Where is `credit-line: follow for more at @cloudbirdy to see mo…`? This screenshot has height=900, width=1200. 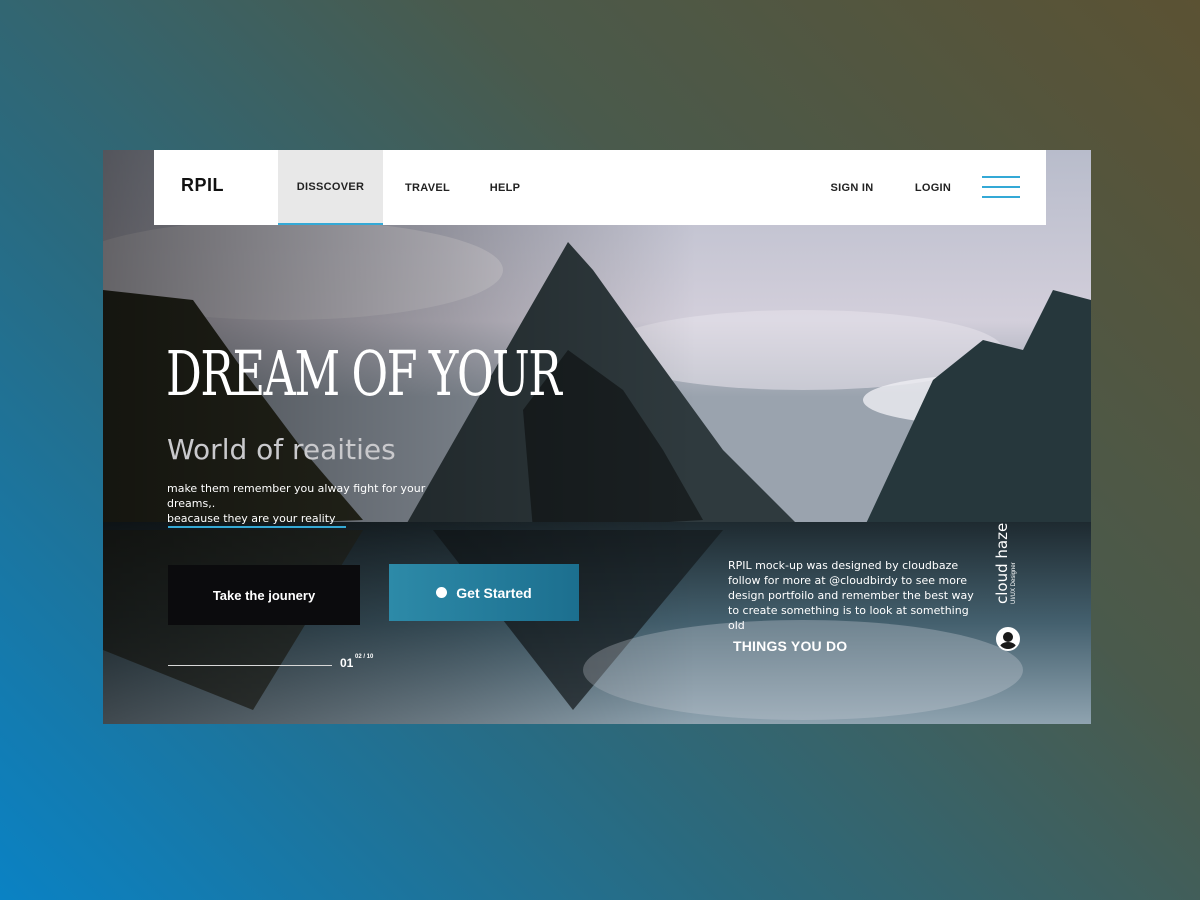 credit-line: follow for more at @cloudbirdy to see mo… is located at coordinates (848, 580).